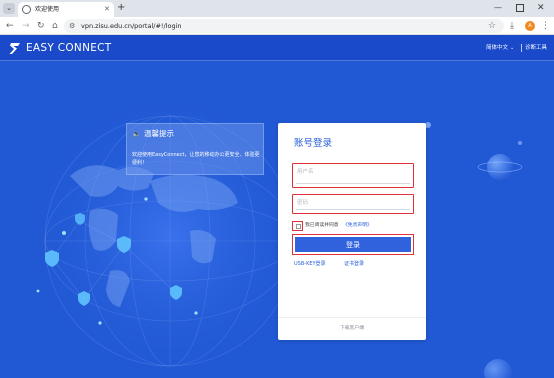 Image resolution: width=554 pixels, height=378 pixels. Describe the element at coordinates (136, 134) in the screenshot. I see `speaker-icon: 🔈` at that location.